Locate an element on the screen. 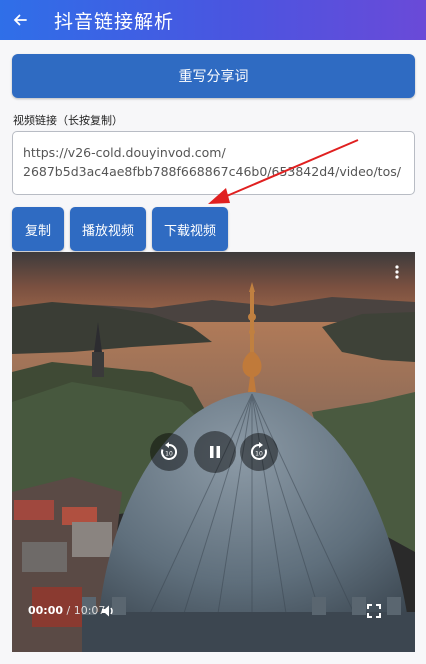 The height and width of the screenshot is (664, 426). volume-button is located at coordinates (108, 611).